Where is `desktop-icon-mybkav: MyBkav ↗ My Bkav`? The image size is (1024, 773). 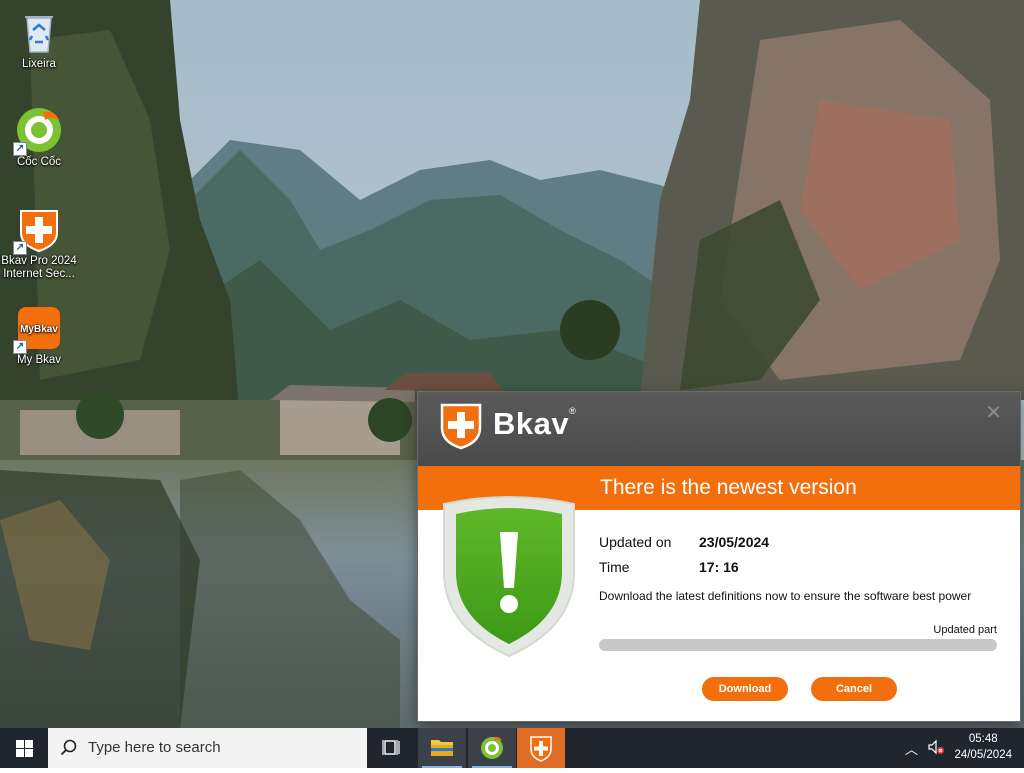
desktop-icon-mybkav: MyBkav ↗ My Bkav is located at coordinates (39, 335).